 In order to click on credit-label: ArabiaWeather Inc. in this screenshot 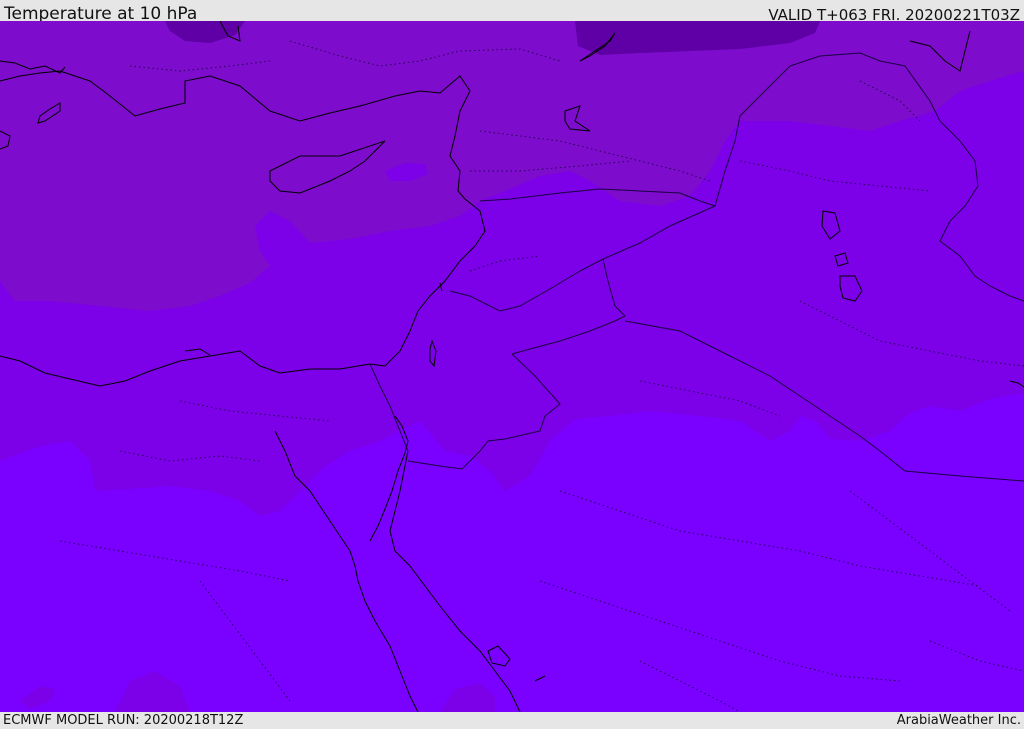, I will do `click(958, 720)`.